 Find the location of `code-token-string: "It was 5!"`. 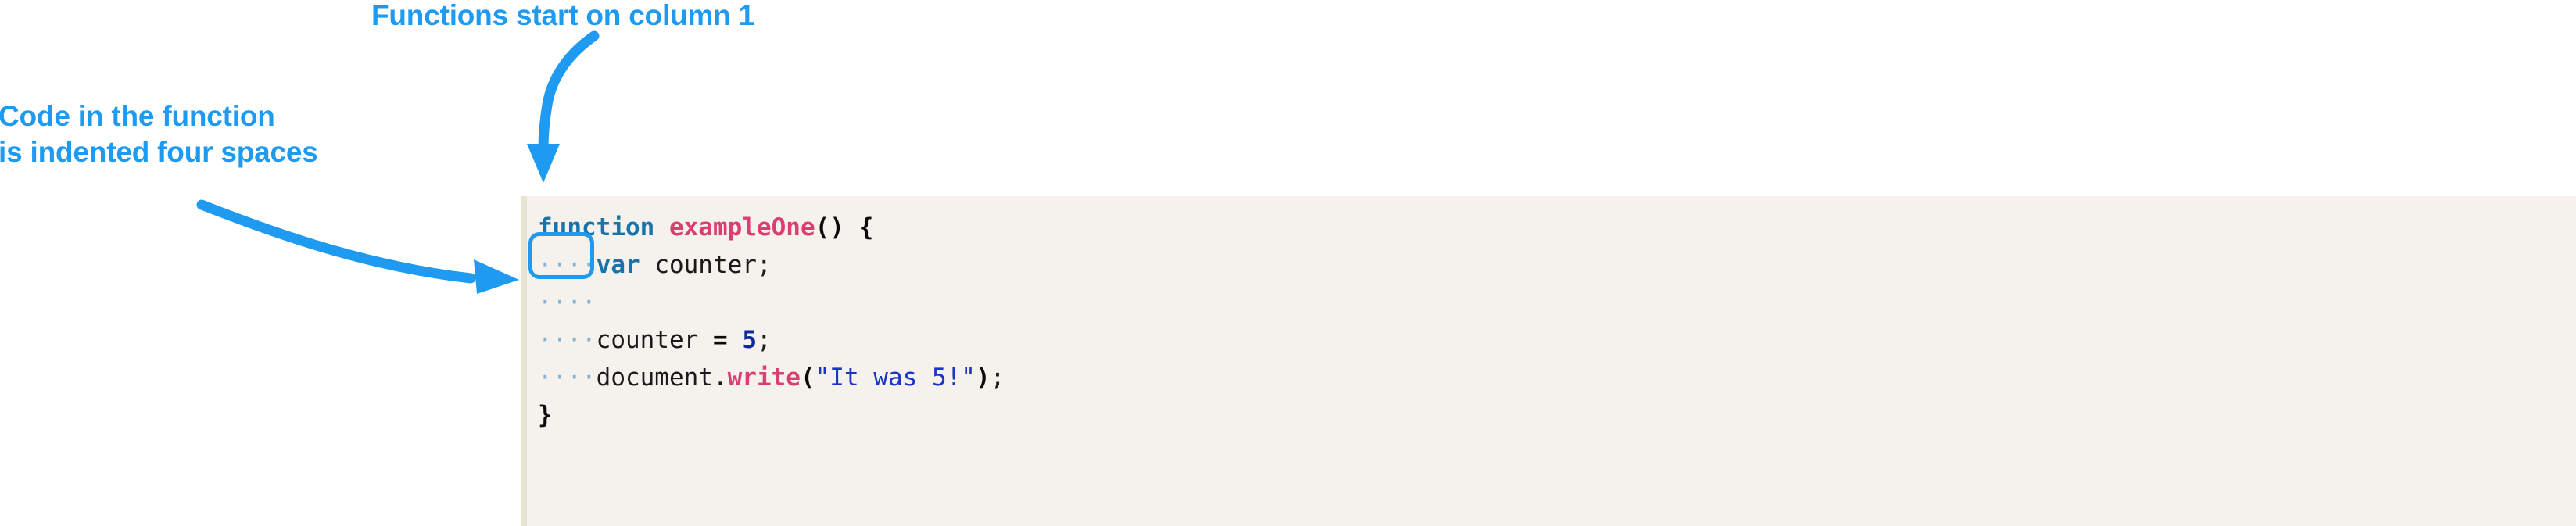

code-token-string: "It was 5!" is located at coordinates (895, 377).